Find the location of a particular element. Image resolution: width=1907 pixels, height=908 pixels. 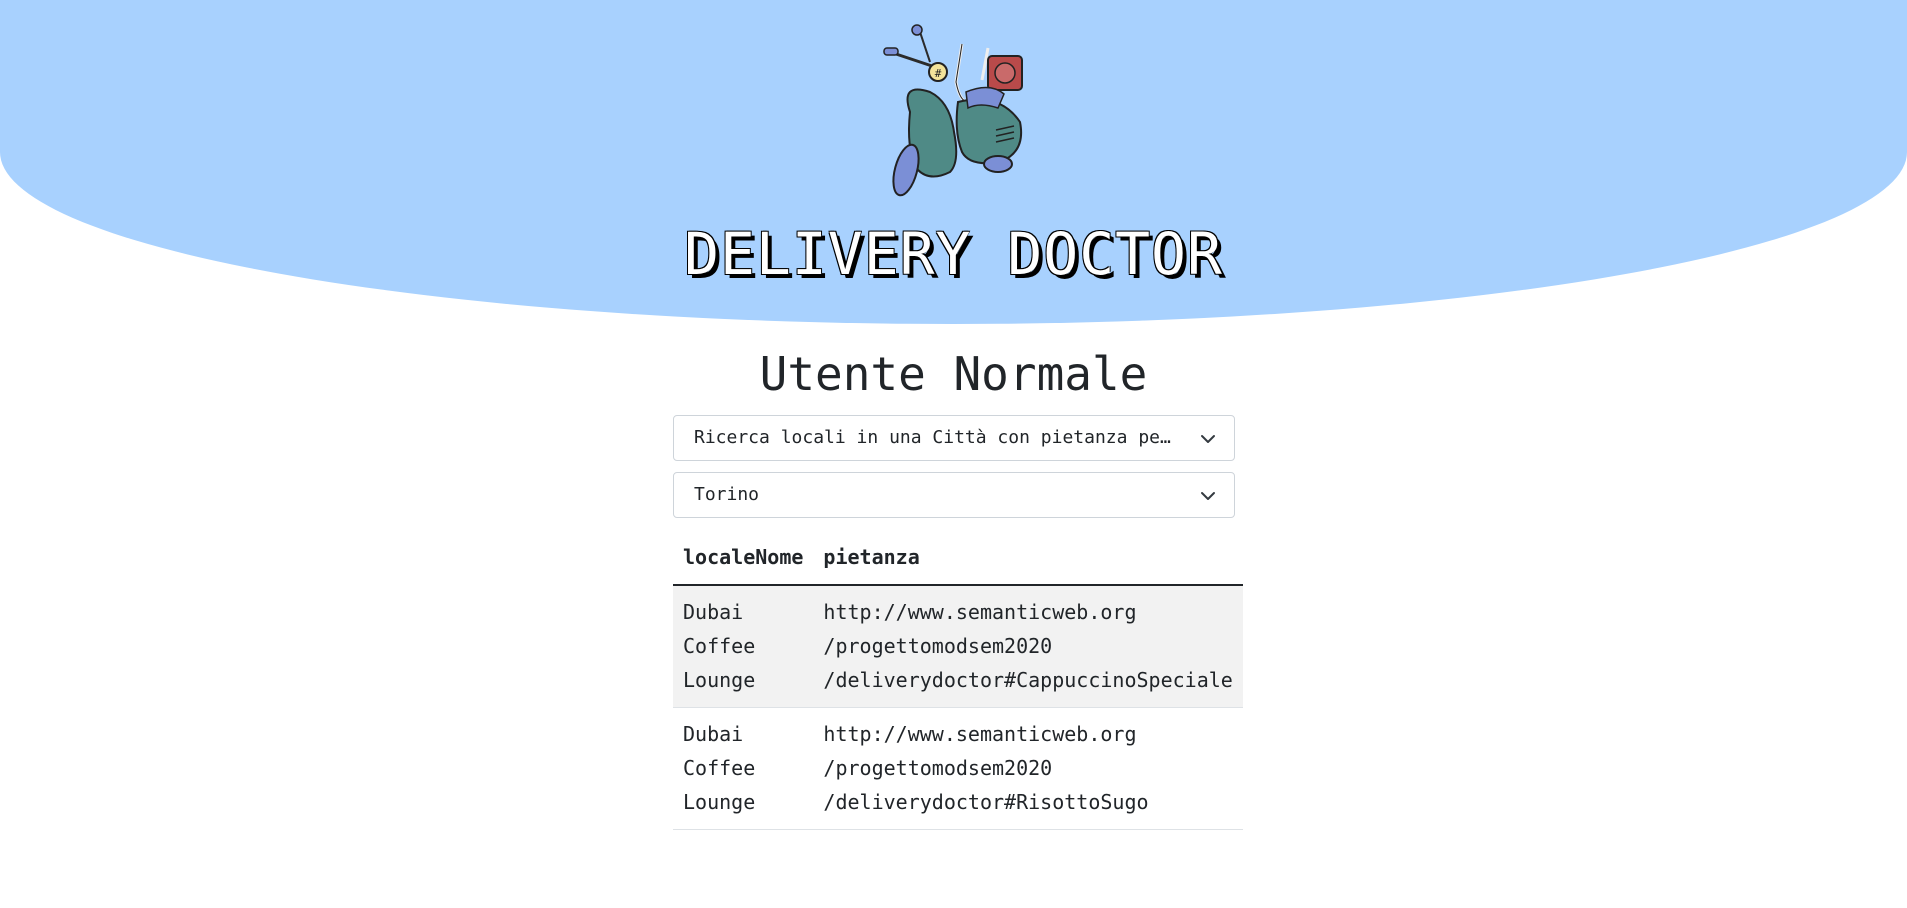

column-header-pietanza: pietanza is located at coordinates (1028, 559).